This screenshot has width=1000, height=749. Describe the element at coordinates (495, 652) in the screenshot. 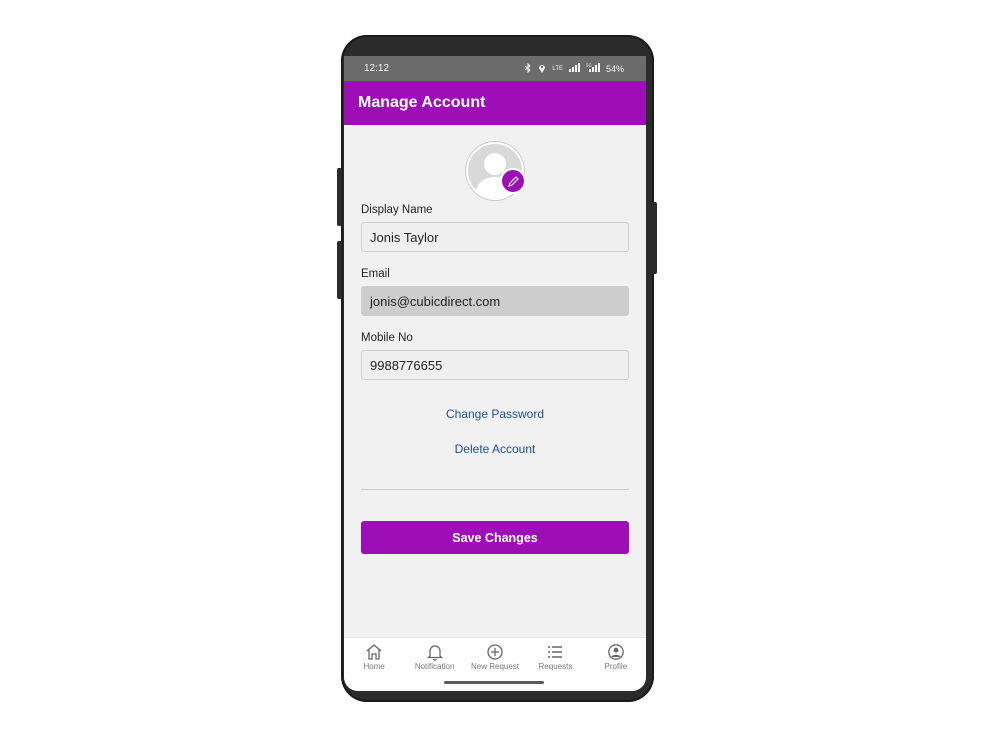

I see `plus-circle-icon` at that location.